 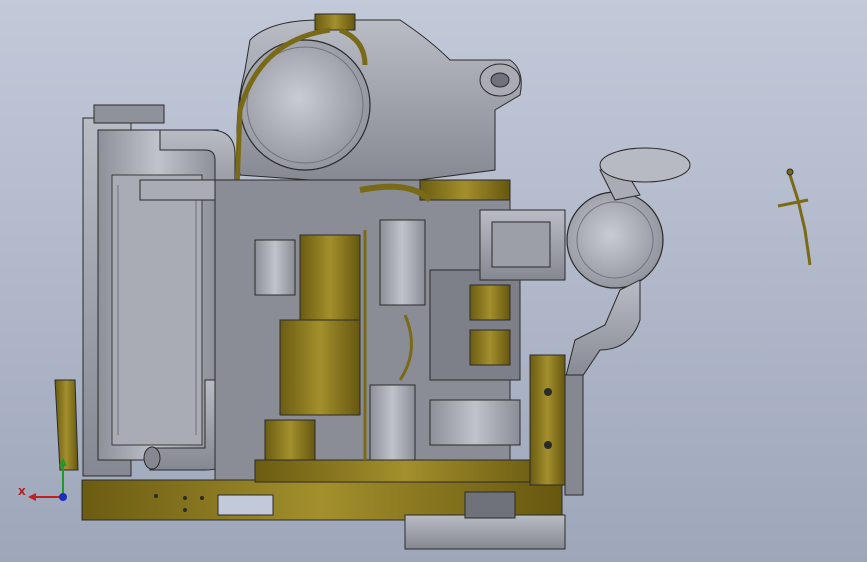 I want to click on turbo-air-intake, so click(x=627, y=321).